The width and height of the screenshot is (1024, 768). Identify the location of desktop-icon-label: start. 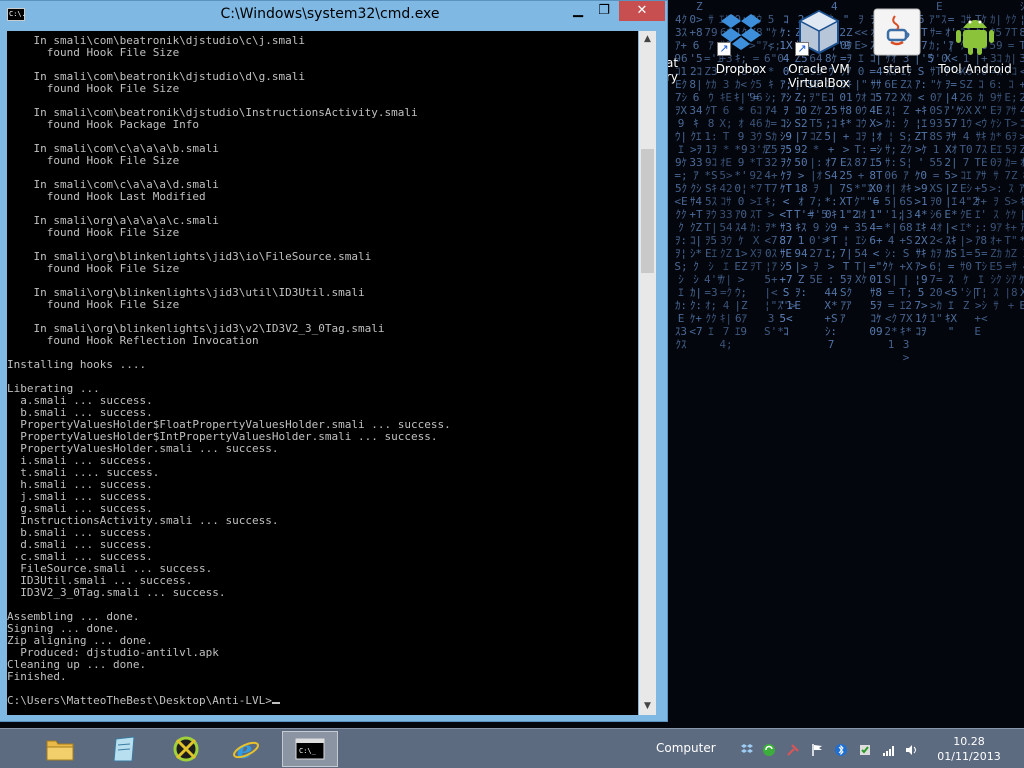
(897, 69).